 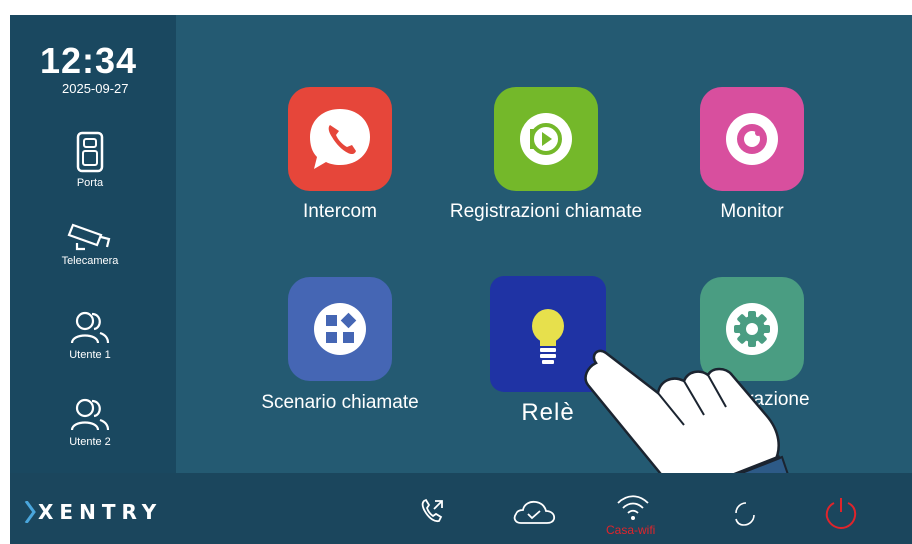 I want to click on scenario-app-button, so click(x=340, y=329).